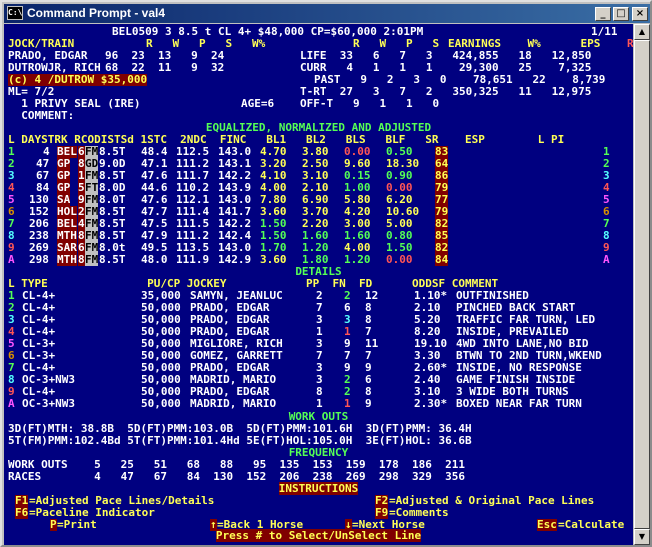  I want to click on title-bar: C:\ Command Prompt - val4 _ □ ×, so click(327, 13).